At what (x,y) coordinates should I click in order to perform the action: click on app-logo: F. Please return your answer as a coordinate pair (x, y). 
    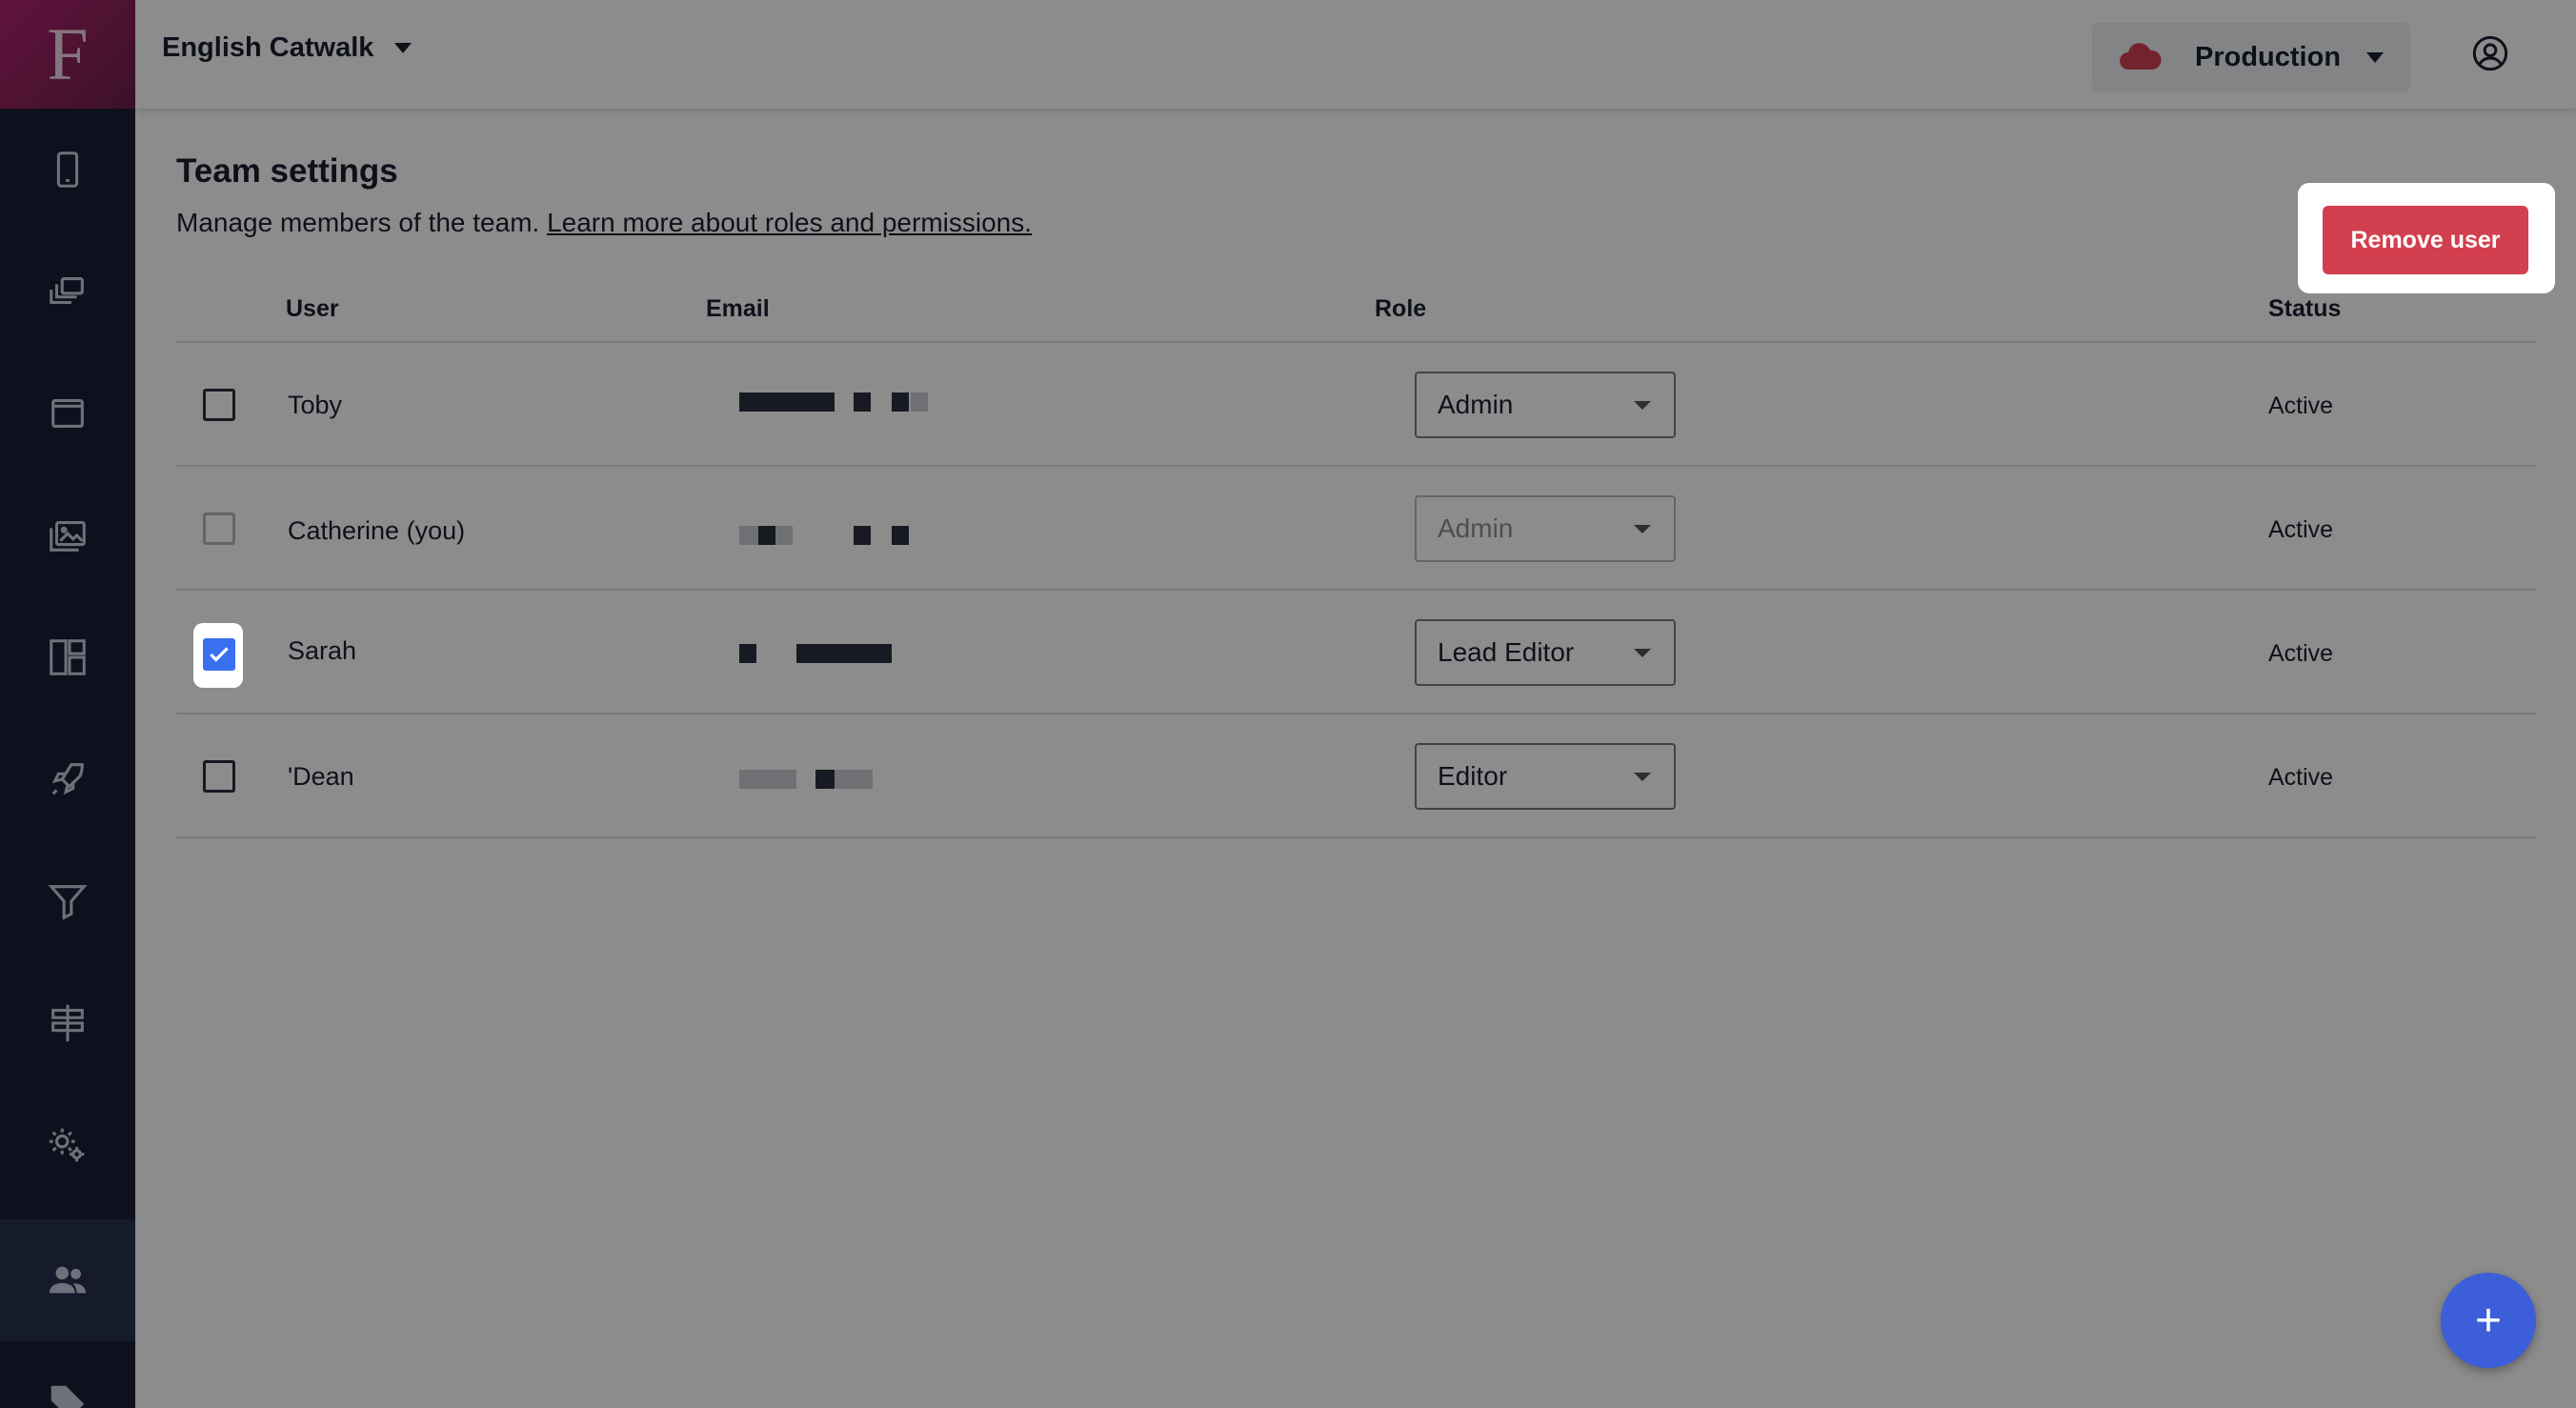
    Looking at the image, I should click on (68, 55).